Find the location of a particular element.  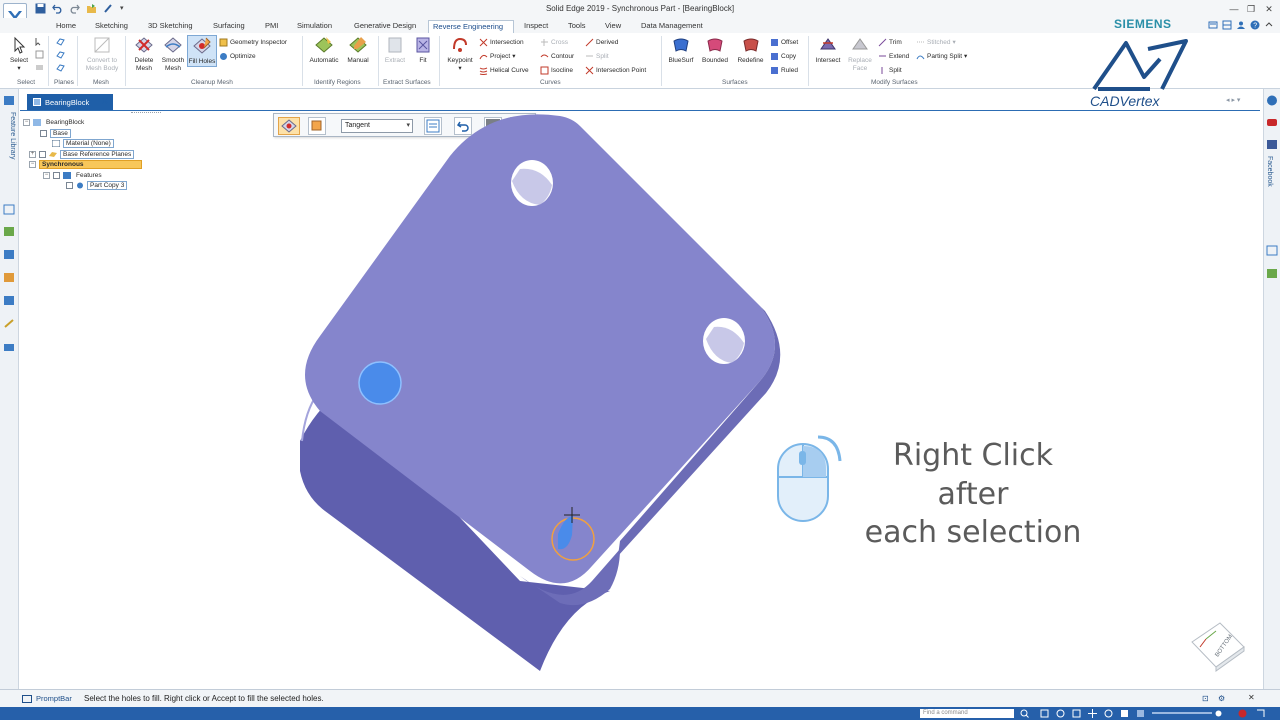

facebook-icon is located at coordinates (1272, 144).